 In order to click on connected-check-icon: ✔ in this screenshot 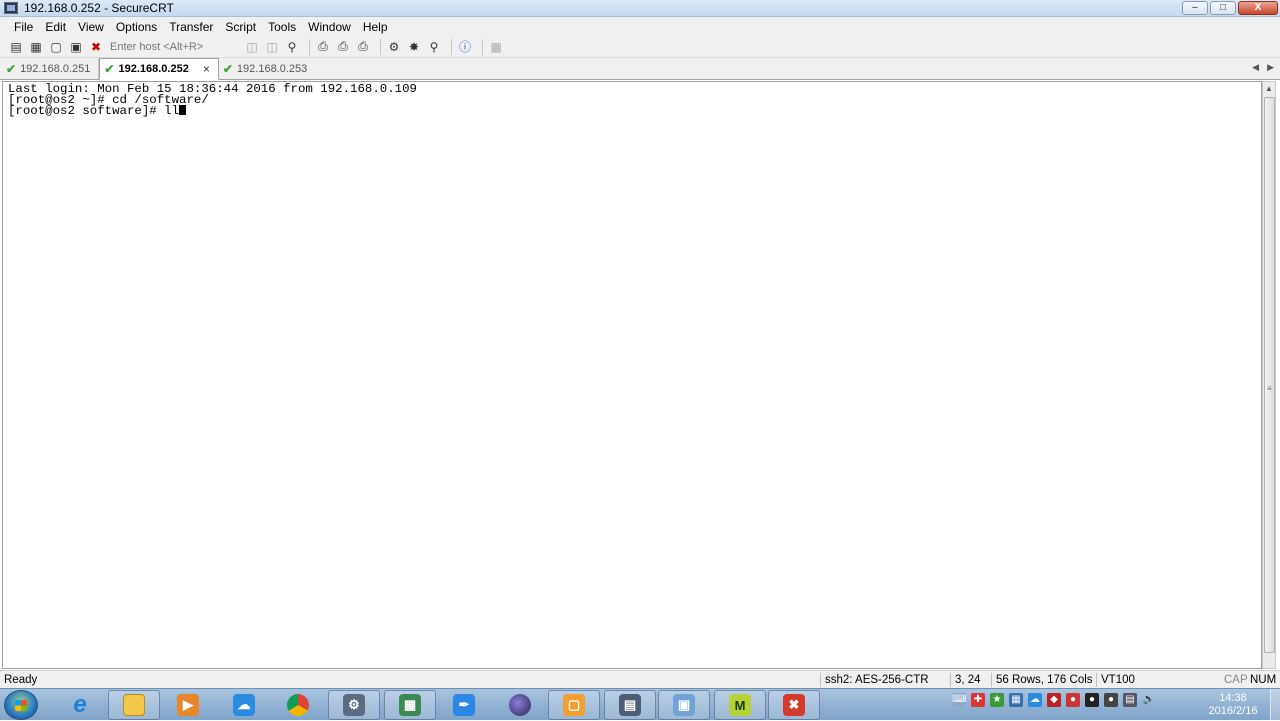, I will do `click(11, 69)`.